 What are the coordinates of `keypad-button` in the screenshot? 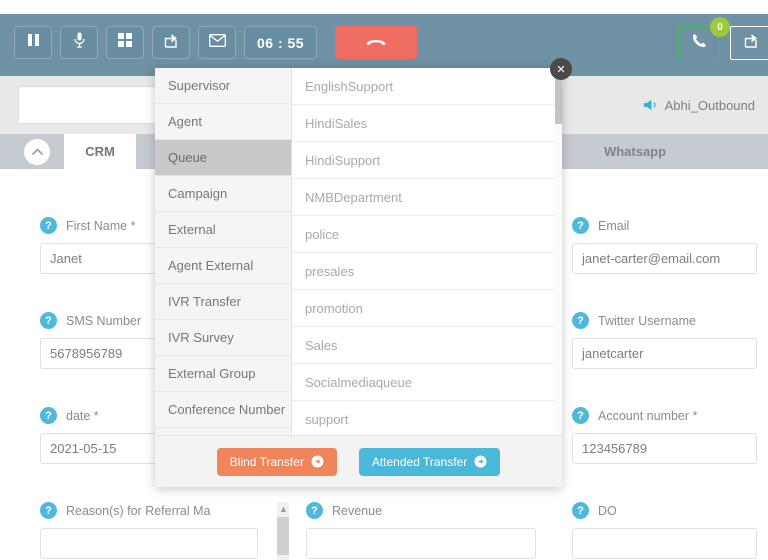 It's located at (125, 42).